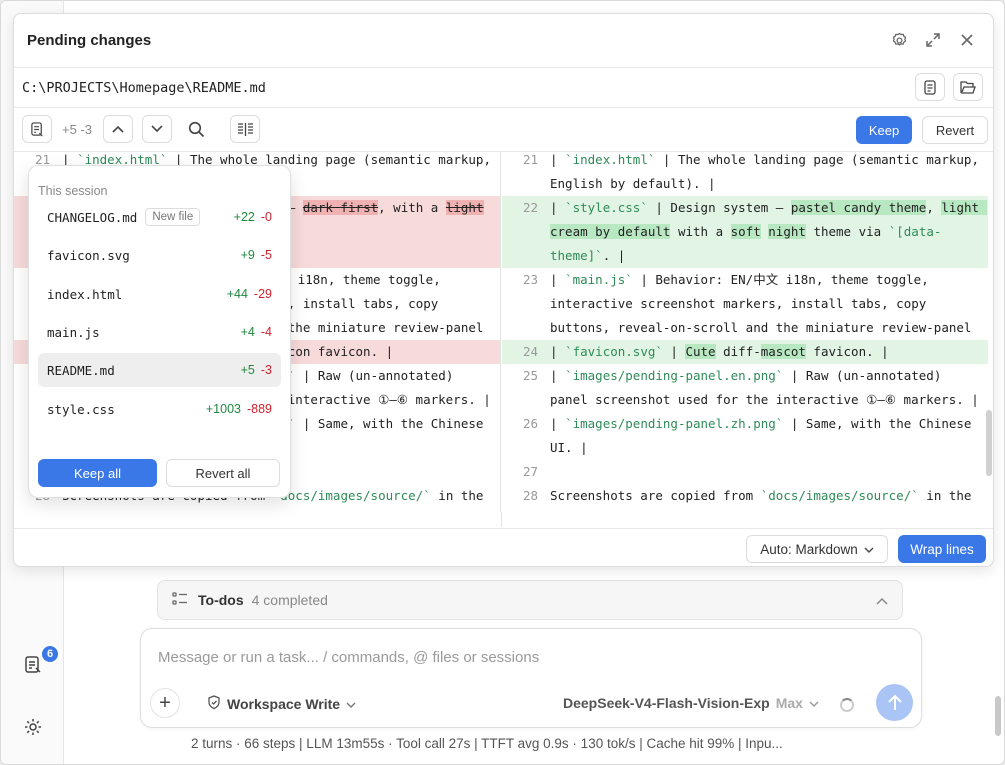 Image resolution: width=1005 pixels, height=765 pixels. I want to click on send-button, so click(894, 702).